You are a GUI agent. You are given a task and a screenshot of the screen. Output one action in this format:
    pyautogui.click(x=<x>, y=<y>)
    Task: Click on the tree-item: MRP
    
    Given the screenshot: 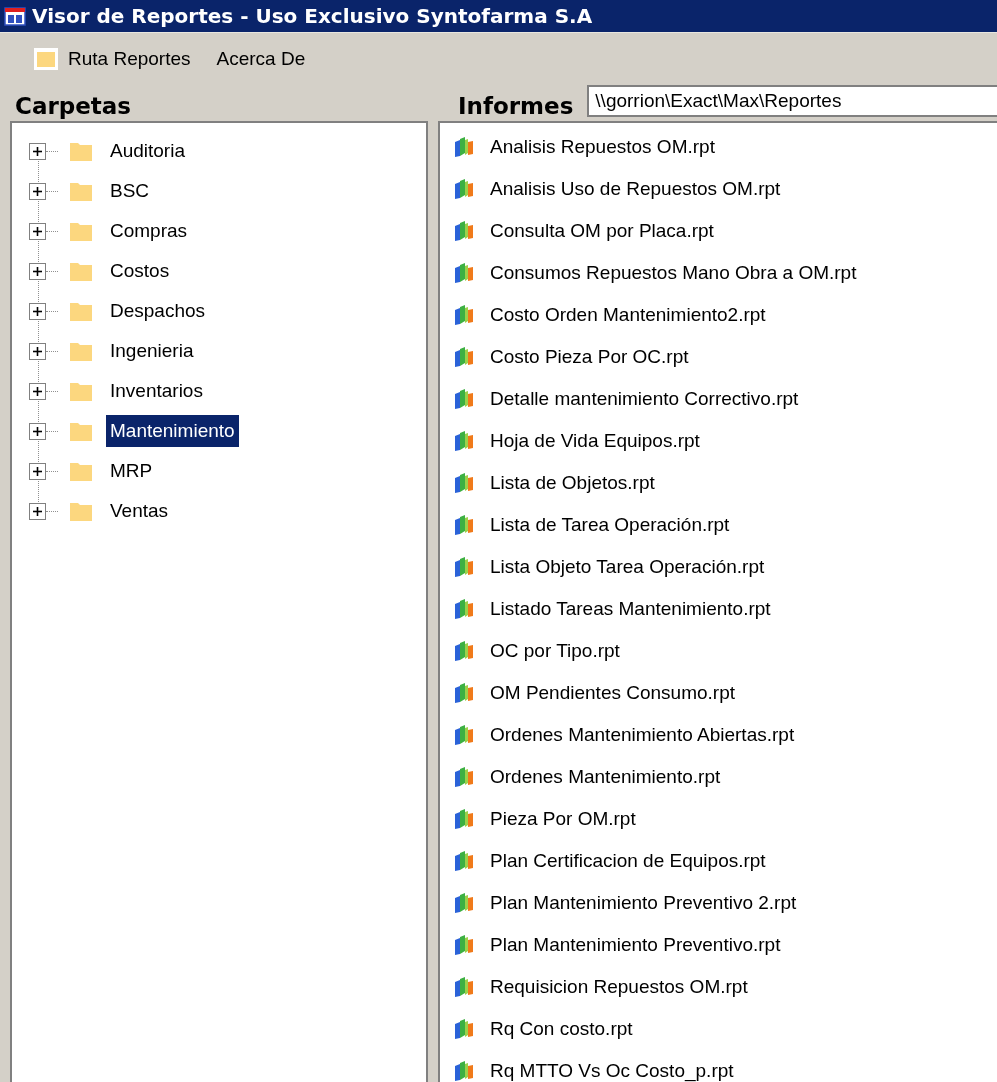 What is the action you would take?
    pyautogui.click(x=131, y=471)
    